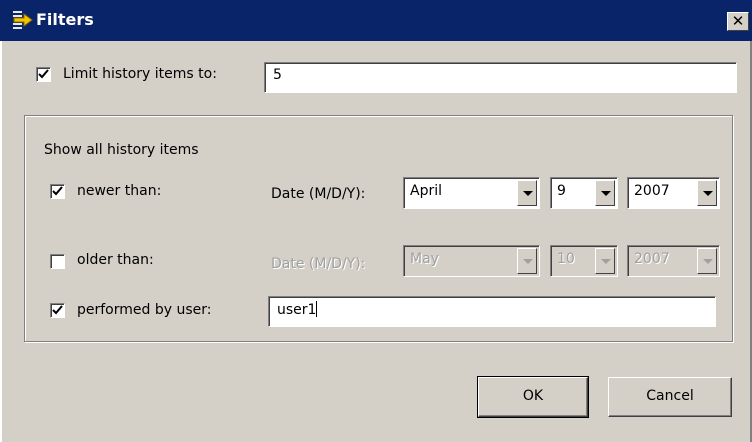 This screenshot has width=752, height=442. Describe the element at coordinates (566, 259) in the screenshot. I see `older-day-value: 10` at that location.